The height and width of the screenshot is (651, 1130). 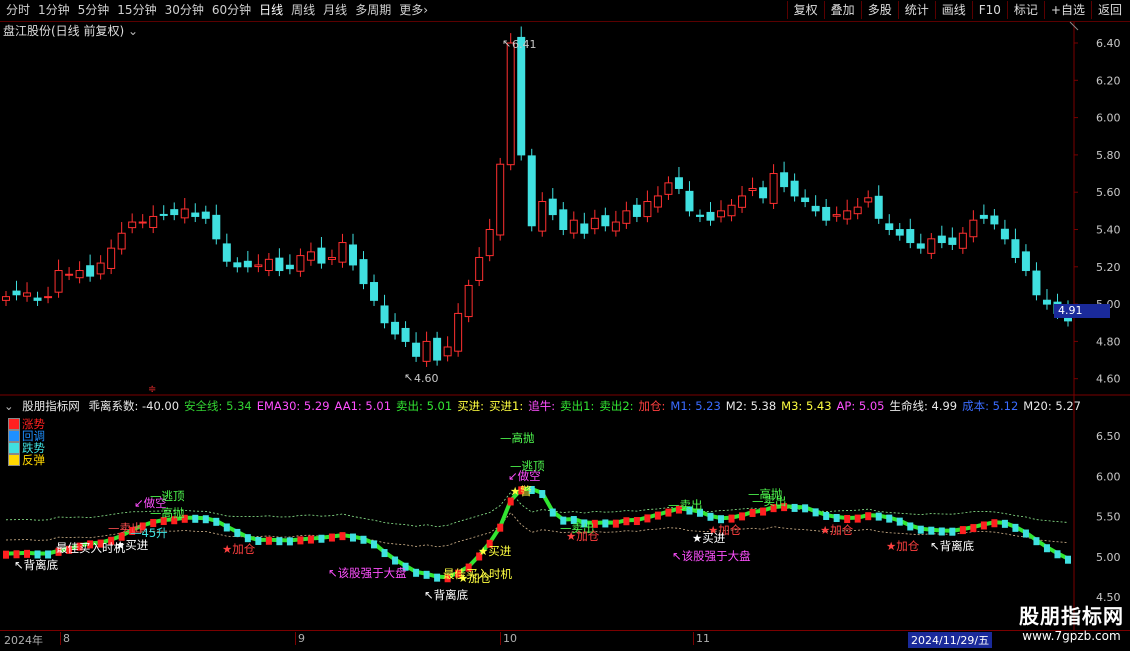 I want to click on signal-annotation: ↙做空, so click(x=524, y=476).